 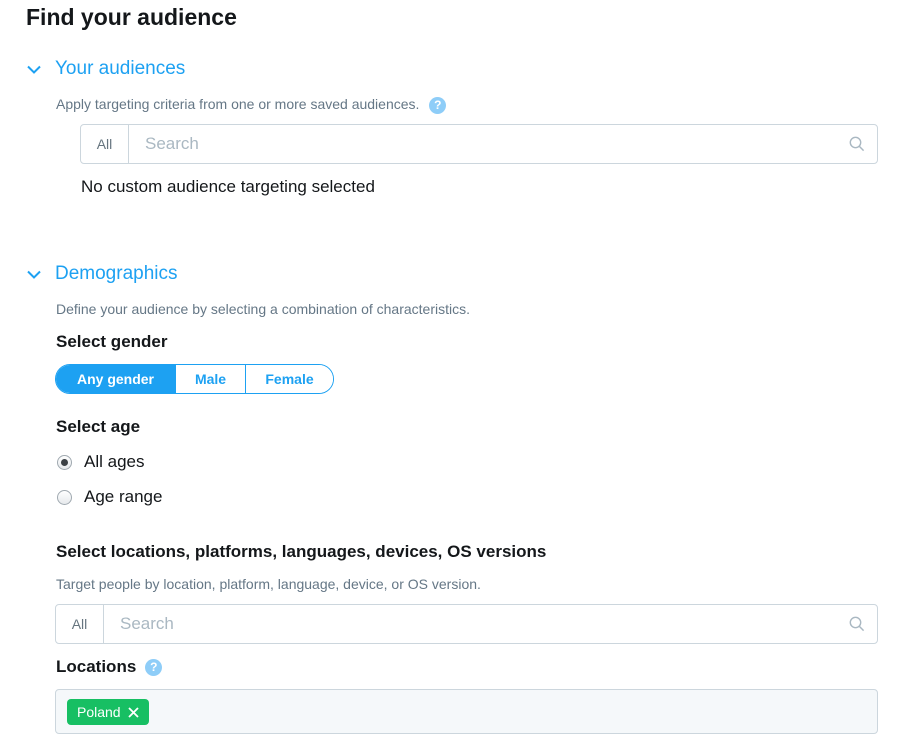 I want to click on your-audiences-toggle: Your audiences, so click(x=105, y=69).